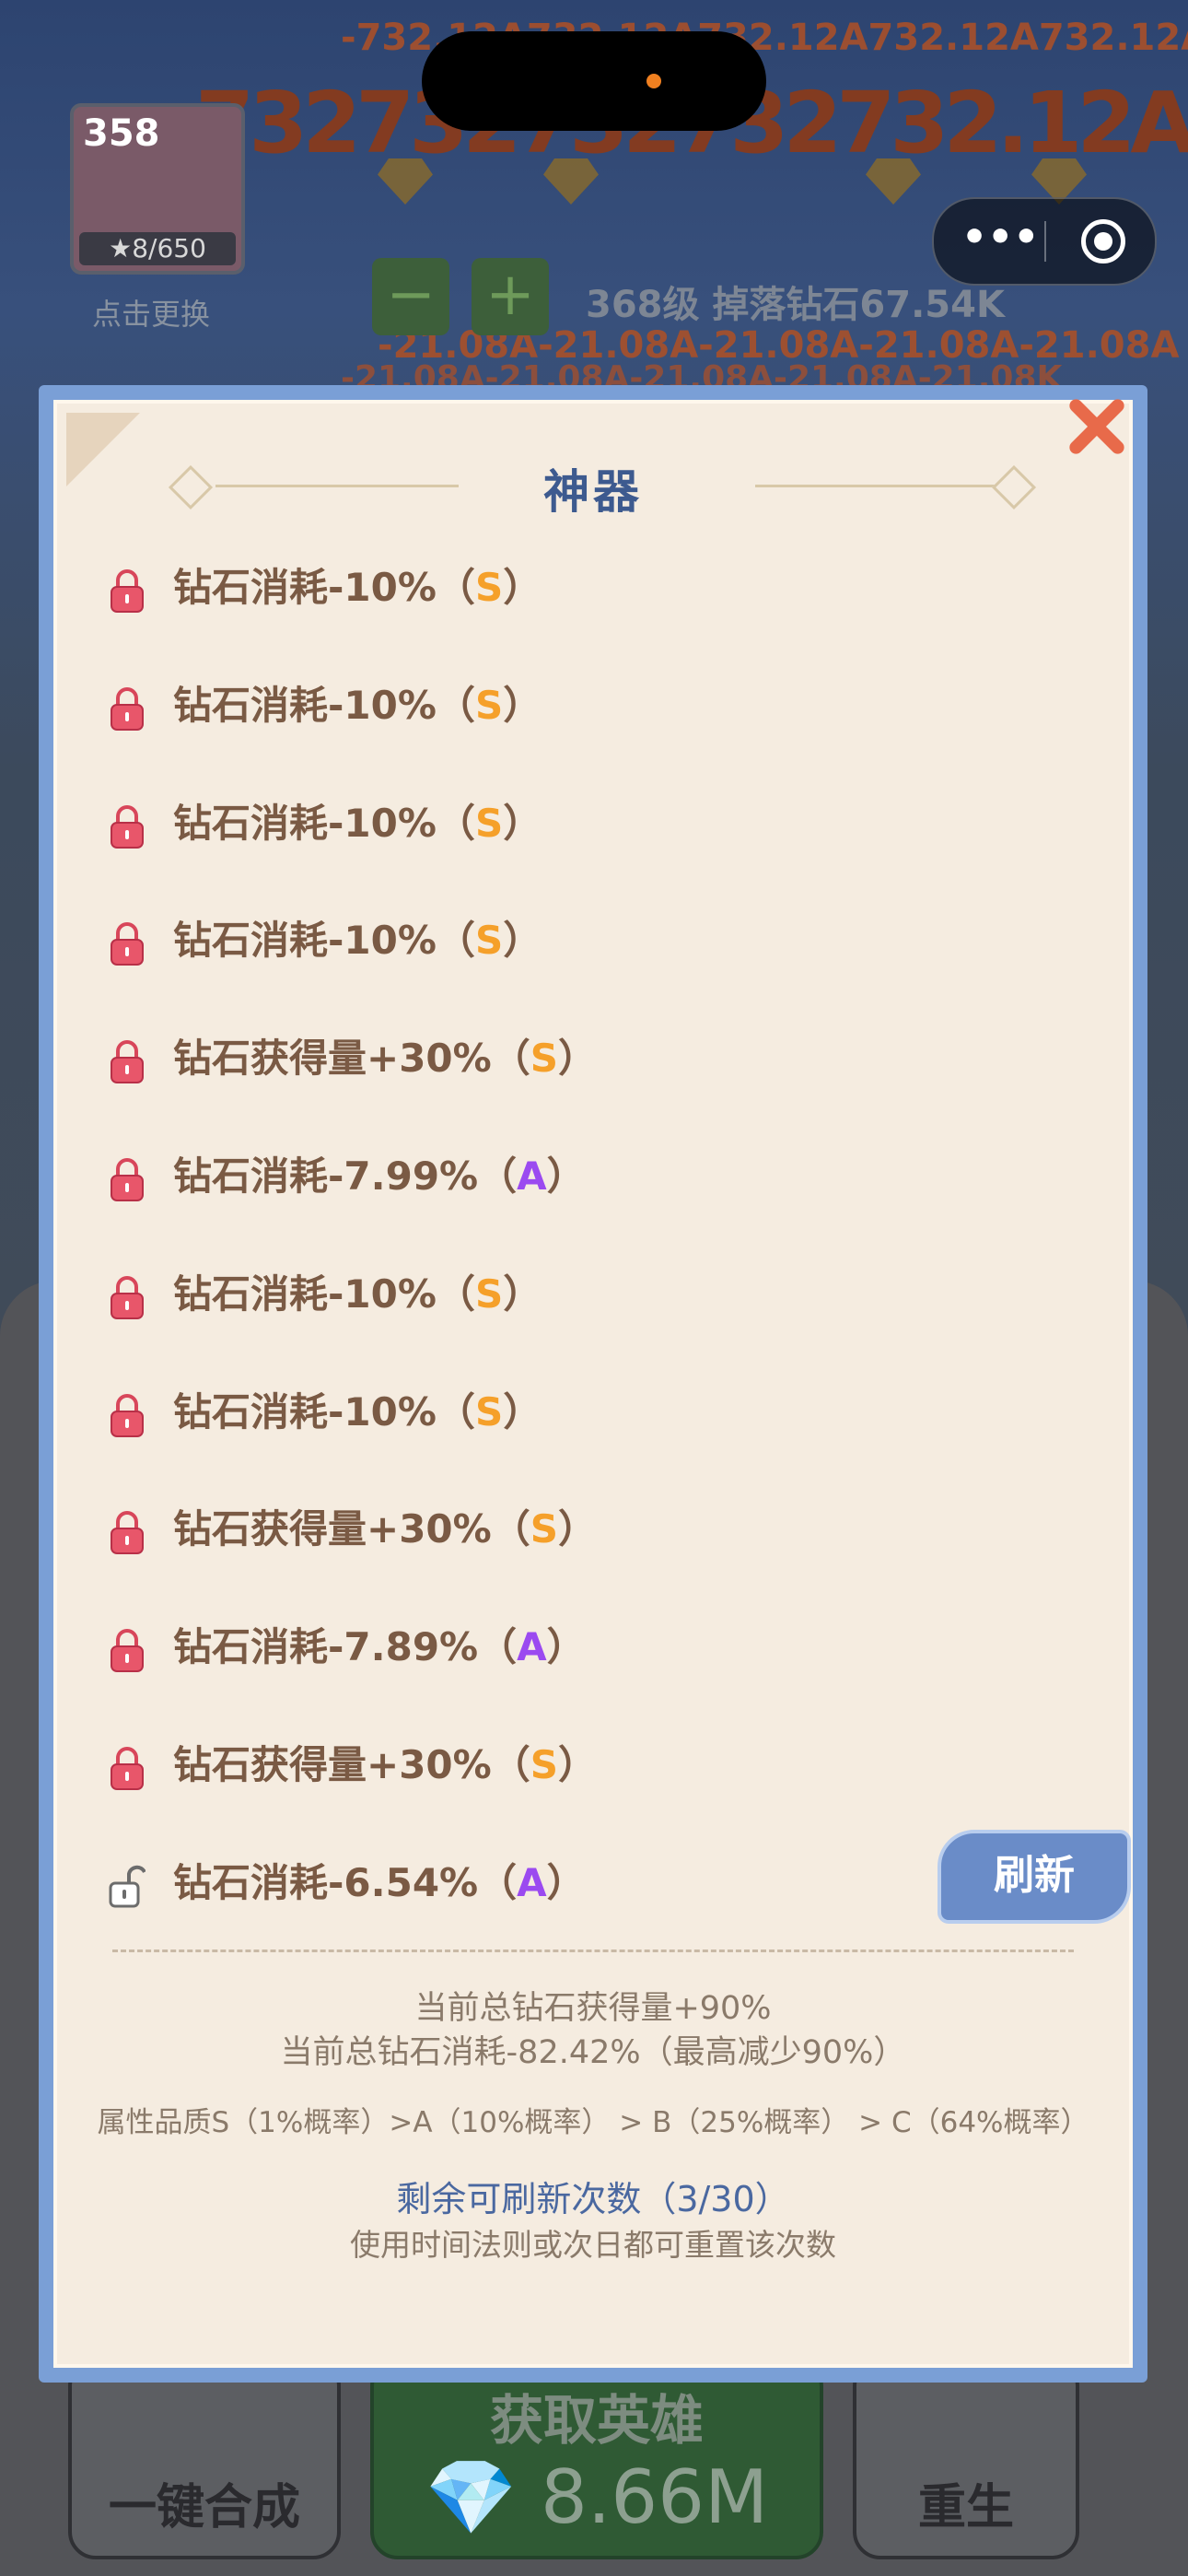  Describe the element at coordinates (593, 2245) in the screenshot. I see `reset-note: 使用时间法则或次日都可重置该次数` at that location.